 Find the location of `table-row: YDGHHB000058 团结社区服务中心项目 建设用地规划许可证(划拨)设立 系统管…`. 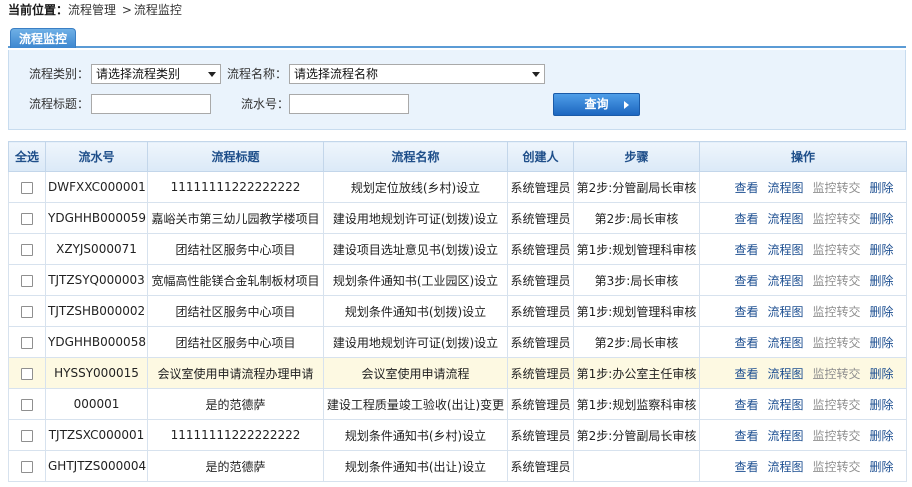

table-row: YDGHHB000058 团结社区服务中心项目 建设用地规划许可证(划拨)设立 系统管… is located at coordinates (457, 342).